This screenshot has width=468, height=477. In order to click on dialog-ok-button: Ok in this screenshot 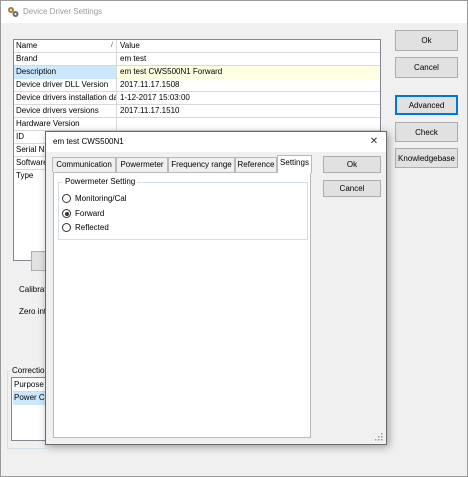, I will do `click(352, 164)`.